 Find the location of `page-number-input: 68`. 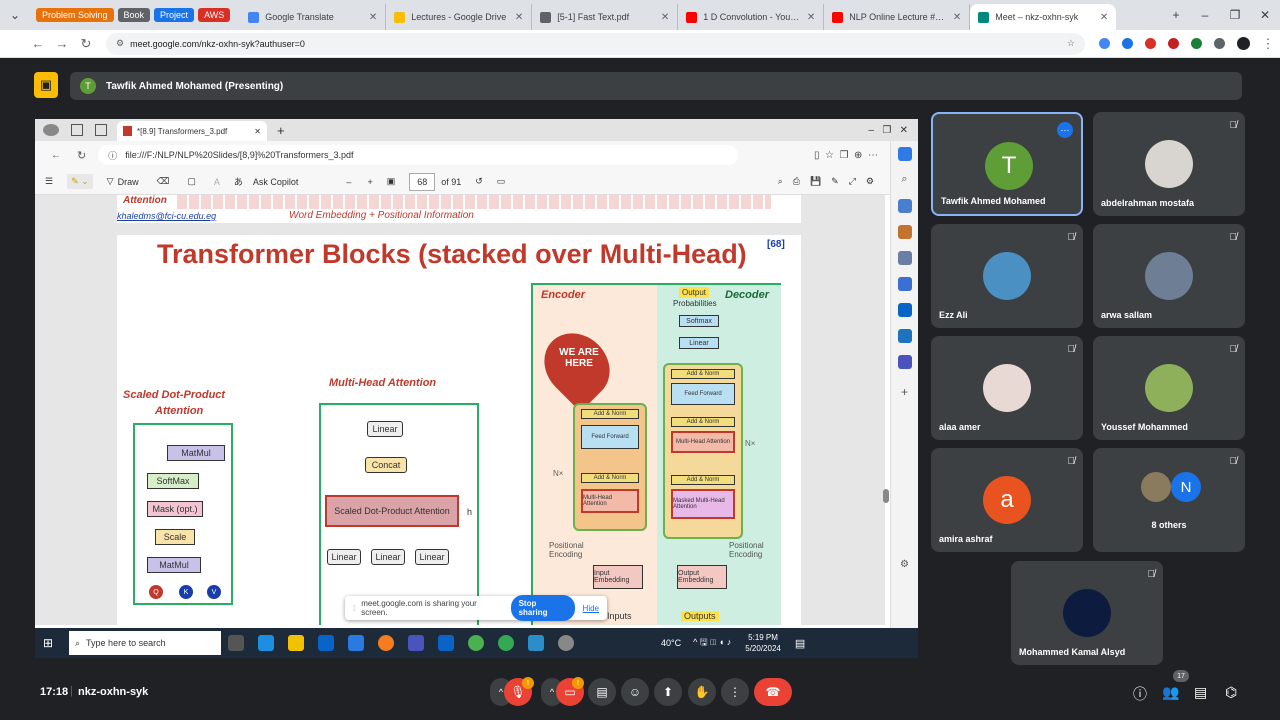

page-number-input: 68 is located at coordinates (422, 181).